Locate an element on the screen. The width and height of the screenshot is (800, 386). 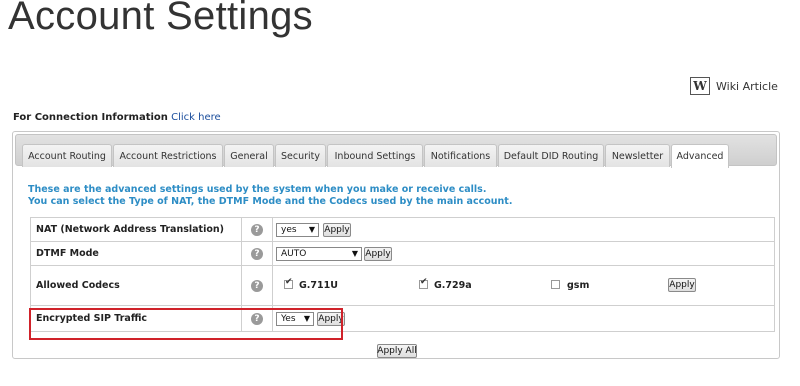
wiki-article-label: Wiki Article is located at coordinates (747, 86).